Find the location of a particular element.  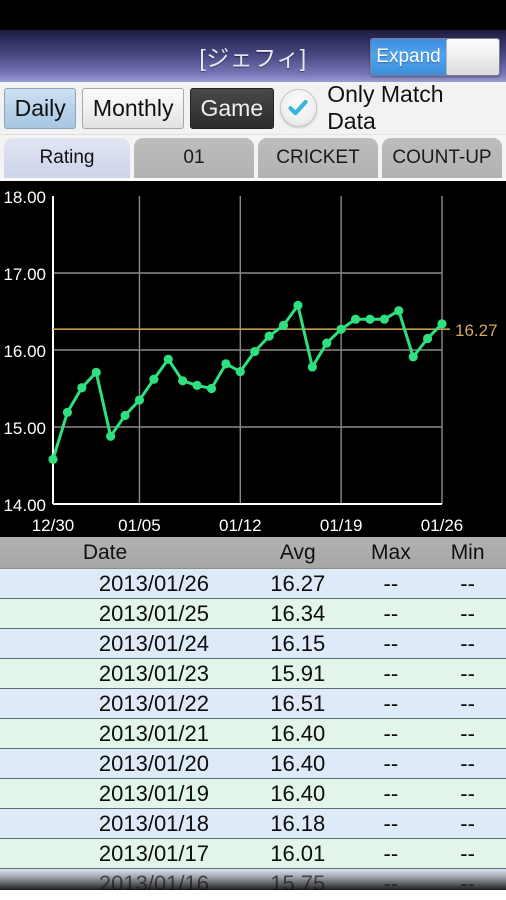

table-cell-date: 2013/01/23 is located at coordinates (121, 673).